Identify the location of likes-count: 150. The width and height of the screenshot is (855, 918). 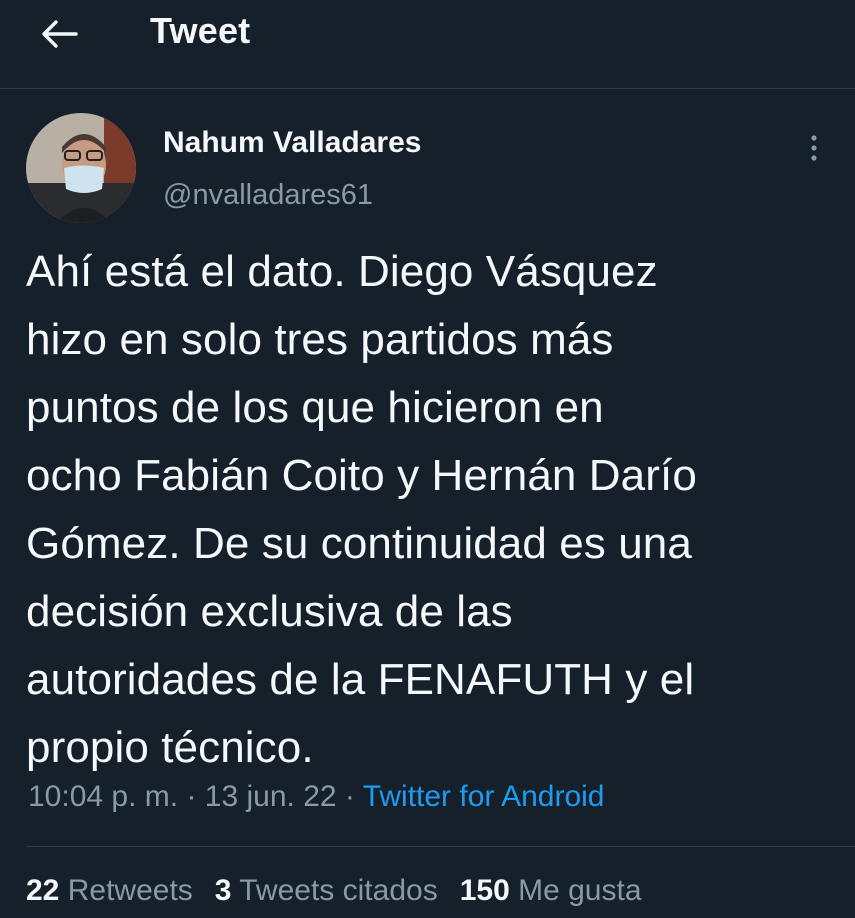
(484, 890).